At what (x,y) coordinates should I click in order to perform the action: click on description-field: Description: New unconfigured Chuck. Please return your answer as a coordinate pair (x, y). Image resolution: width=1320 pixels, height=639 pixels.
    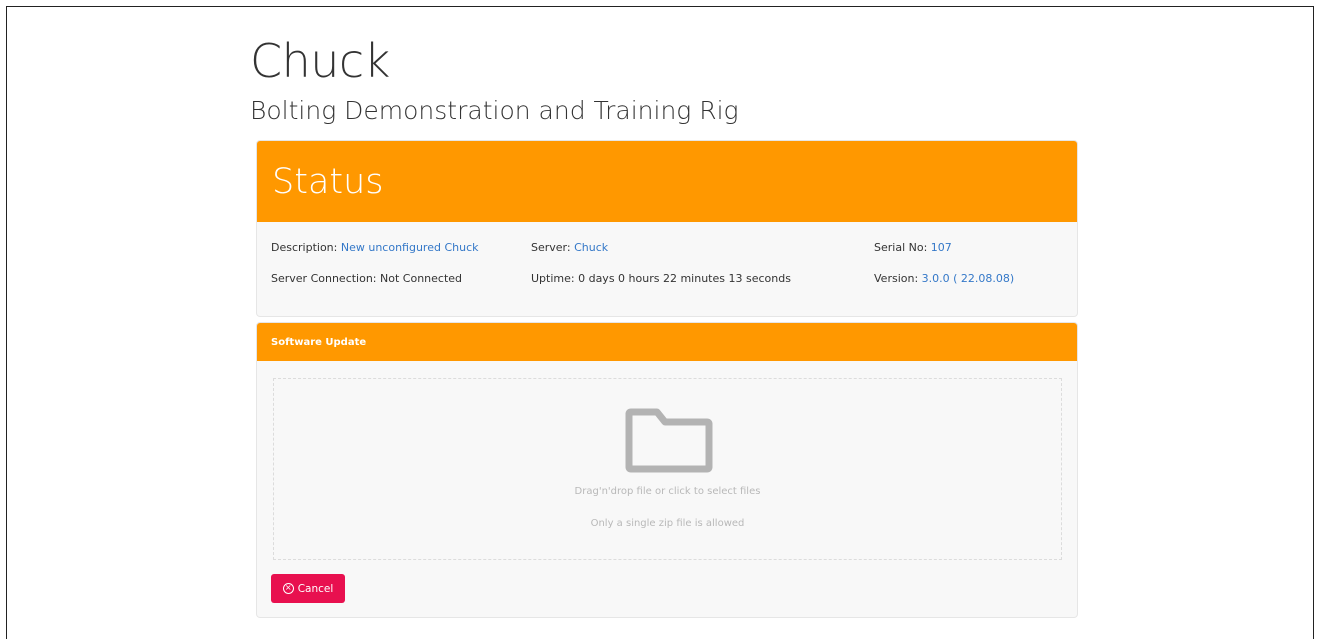
    Looking at the image, I should click on (375, 247).